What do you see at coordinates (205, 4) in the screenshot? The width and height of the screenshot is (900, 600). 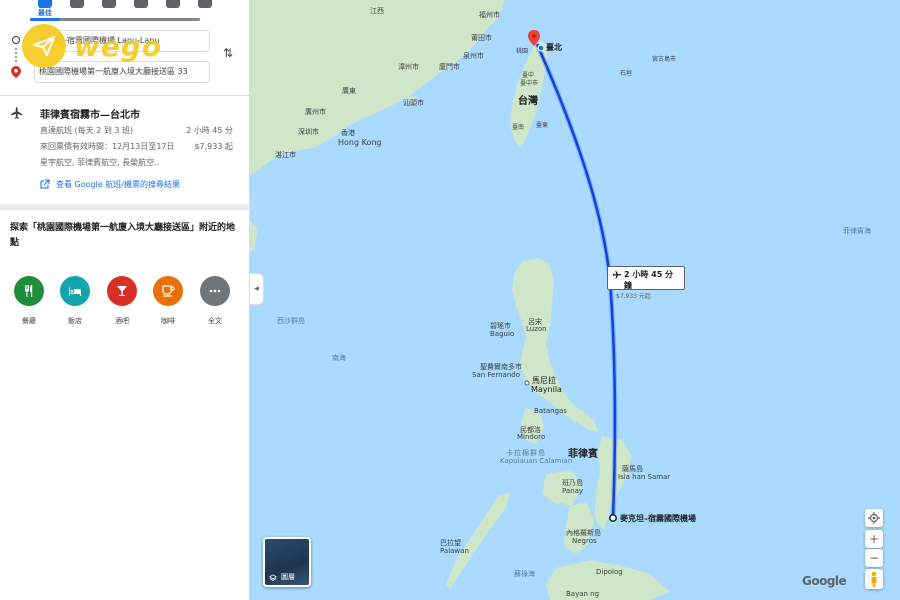 I see `flight-mode-icon` at bounding box center [205, 4].